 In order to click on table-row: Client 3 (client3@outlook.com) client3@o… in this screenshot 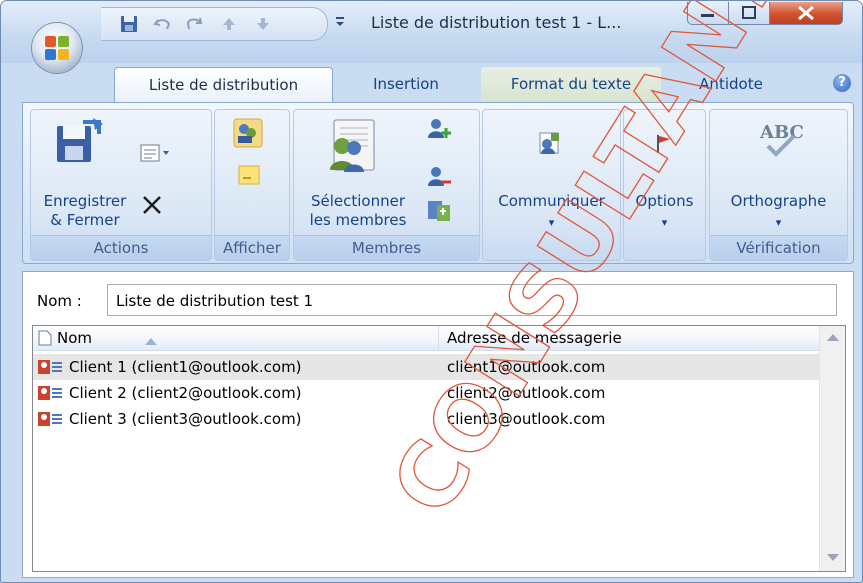, I will do `click(426, 419)`.